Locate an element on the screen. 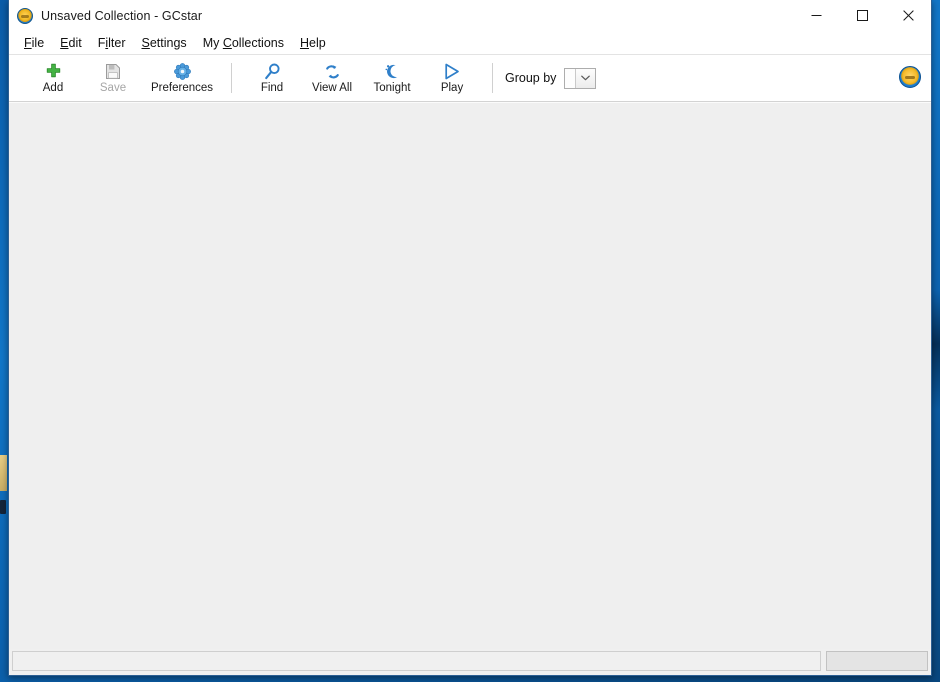 The image size is (940, 682). add-button-label: Add is located at coordinates (53, 88).